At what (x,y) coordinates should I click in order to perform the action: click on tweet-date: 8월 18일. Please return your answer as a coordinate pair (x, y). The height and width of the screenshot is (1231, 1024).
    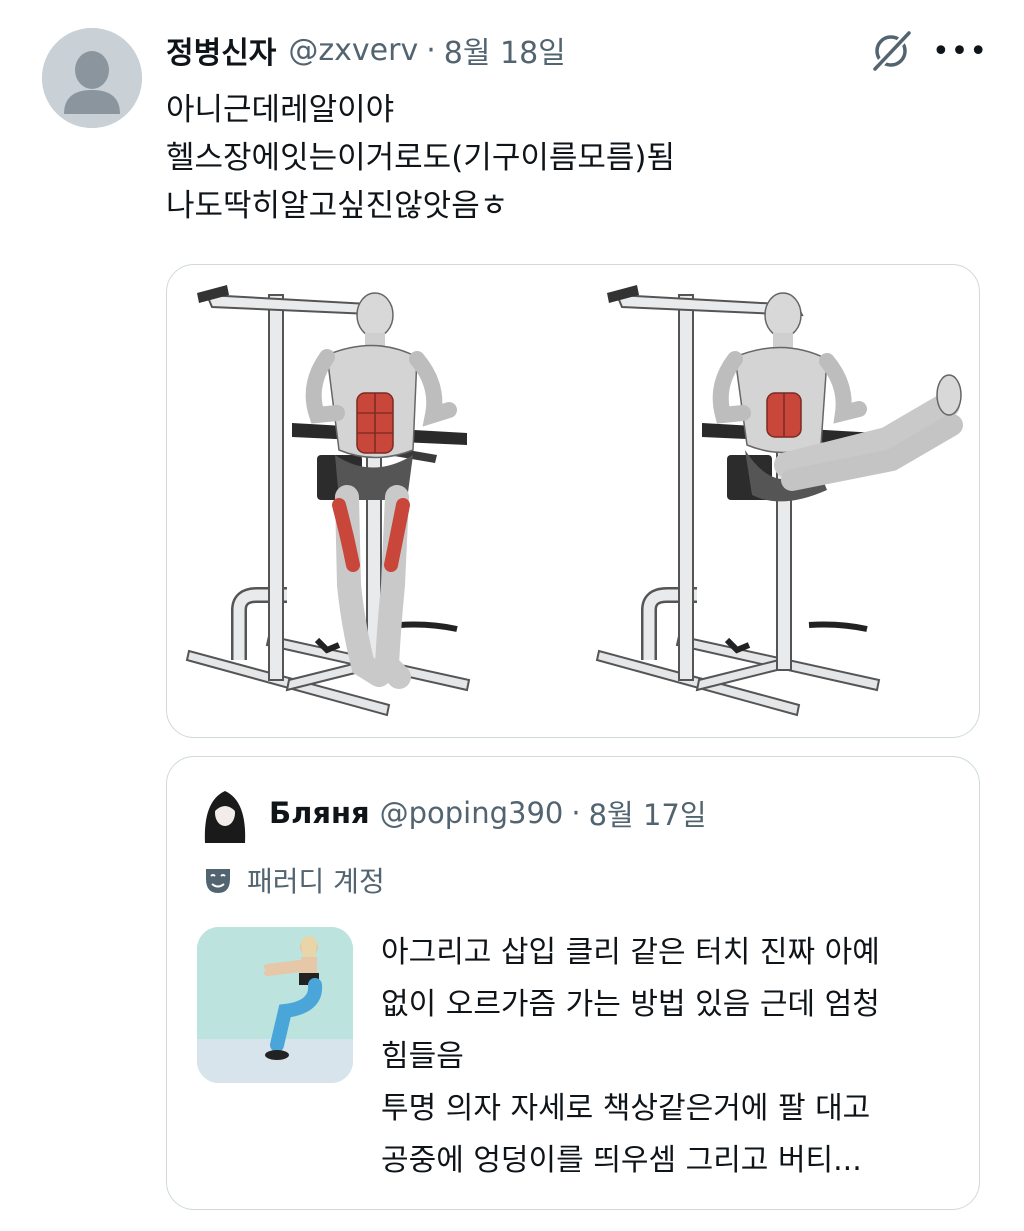
    Looking at the image, I should click on (505, 50).